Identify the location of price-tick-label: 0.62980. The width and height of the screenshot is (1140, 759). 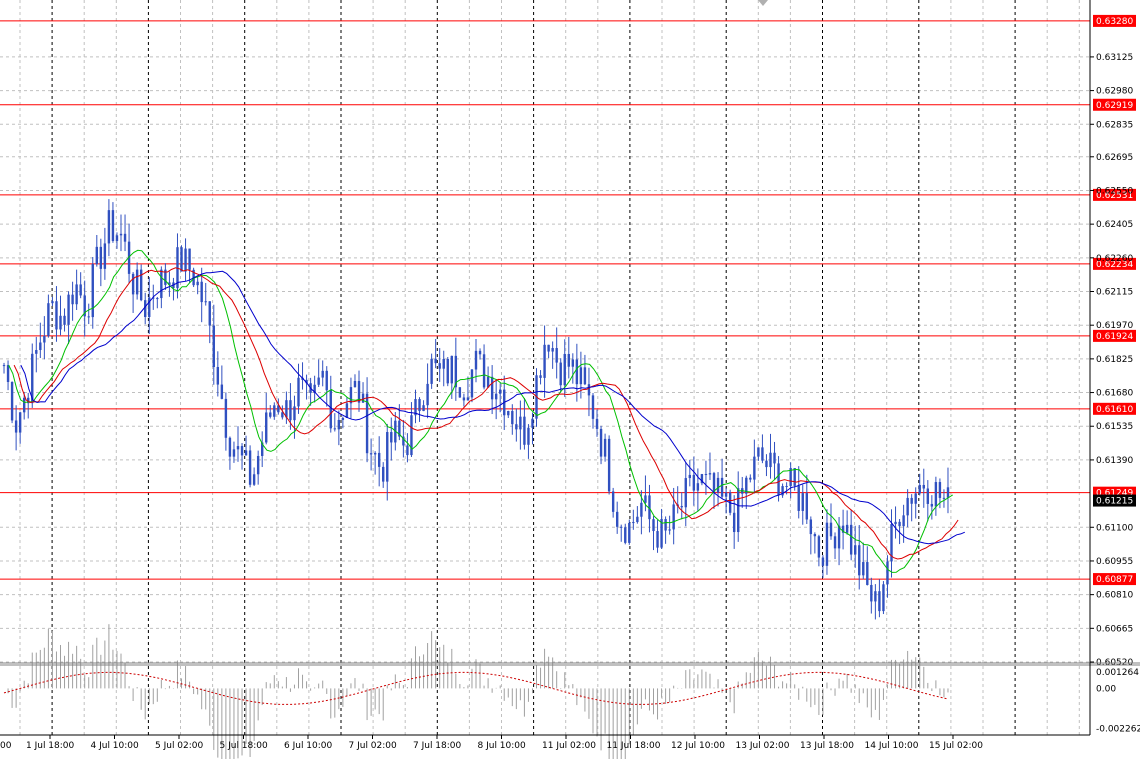
(1114, 92).